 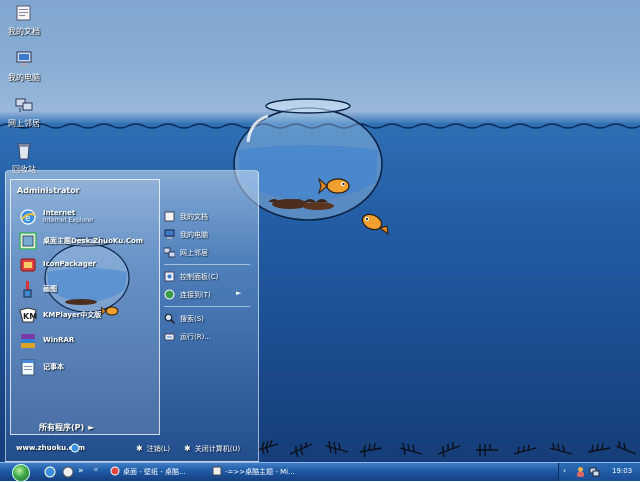 I want to click on program-title: IconPackager, so click(x=69, y=264).